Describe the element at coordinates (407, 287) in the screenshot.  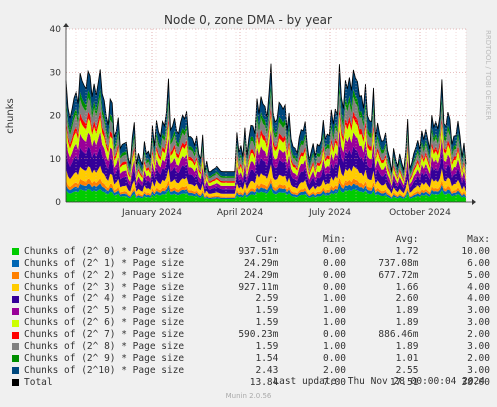
I see `legend-avg: 1.66` at that location.